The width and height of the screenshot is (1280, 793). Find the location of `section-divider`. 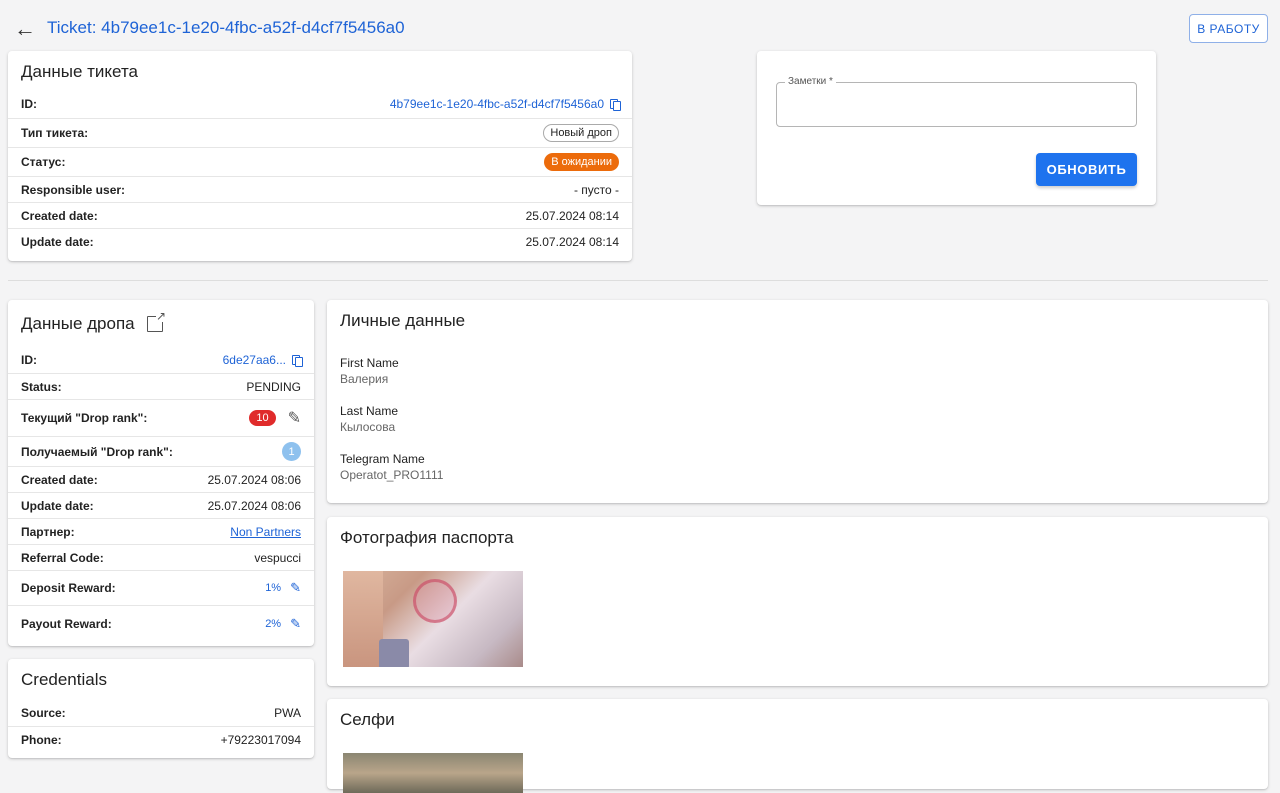

section-divider is located at coordinates (638, 280).